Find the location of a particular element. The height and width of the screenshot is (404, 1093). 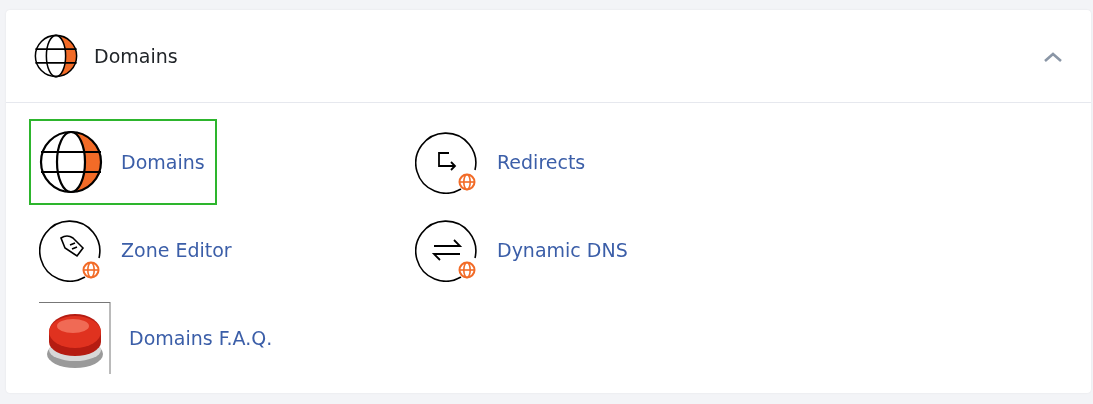

redirect-icon is located at coordinates (447, 162).